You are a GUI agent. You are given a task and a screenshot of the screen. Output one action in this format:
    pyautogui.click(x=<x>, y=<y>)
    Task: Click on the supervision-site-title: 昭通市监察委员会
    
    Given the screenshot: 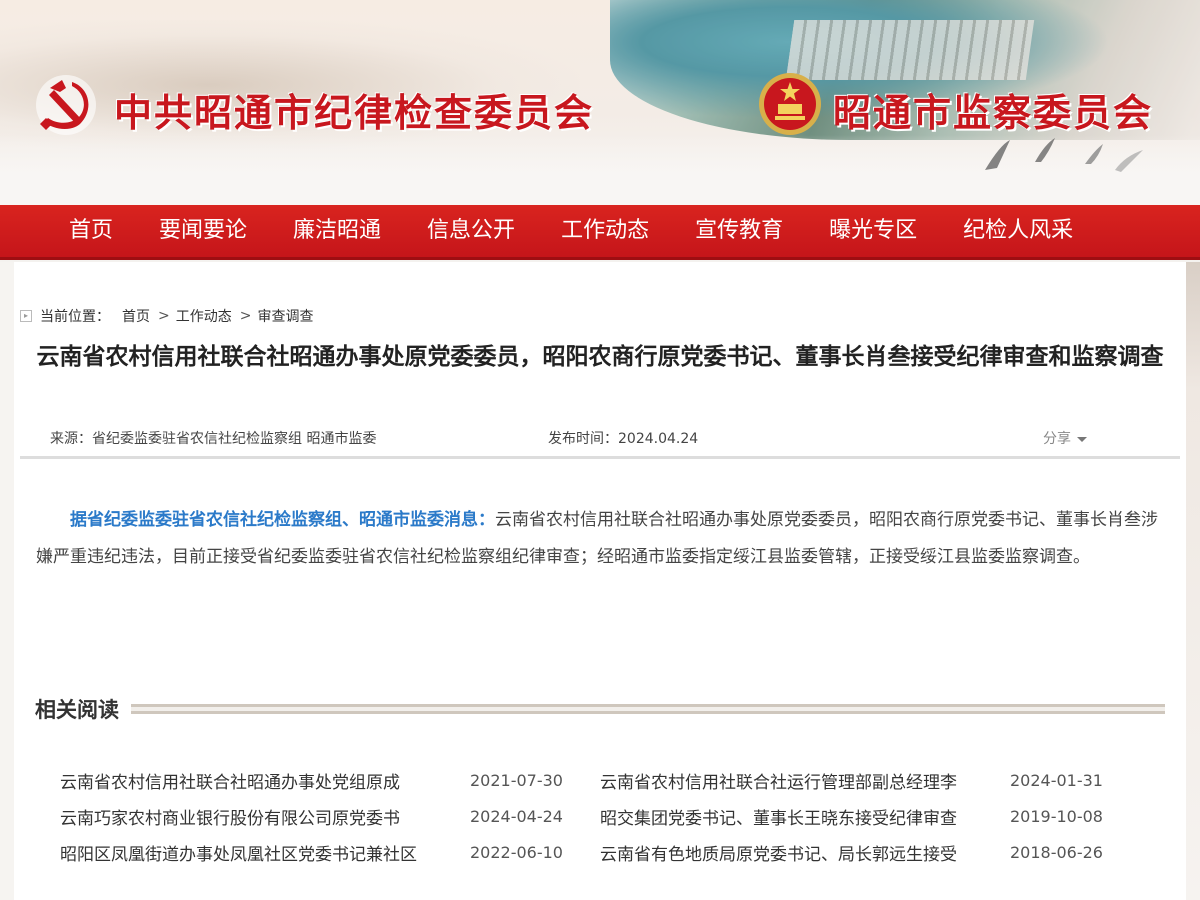 What is the action you would take?
    pyautogui.click(x=993, y=112)
    